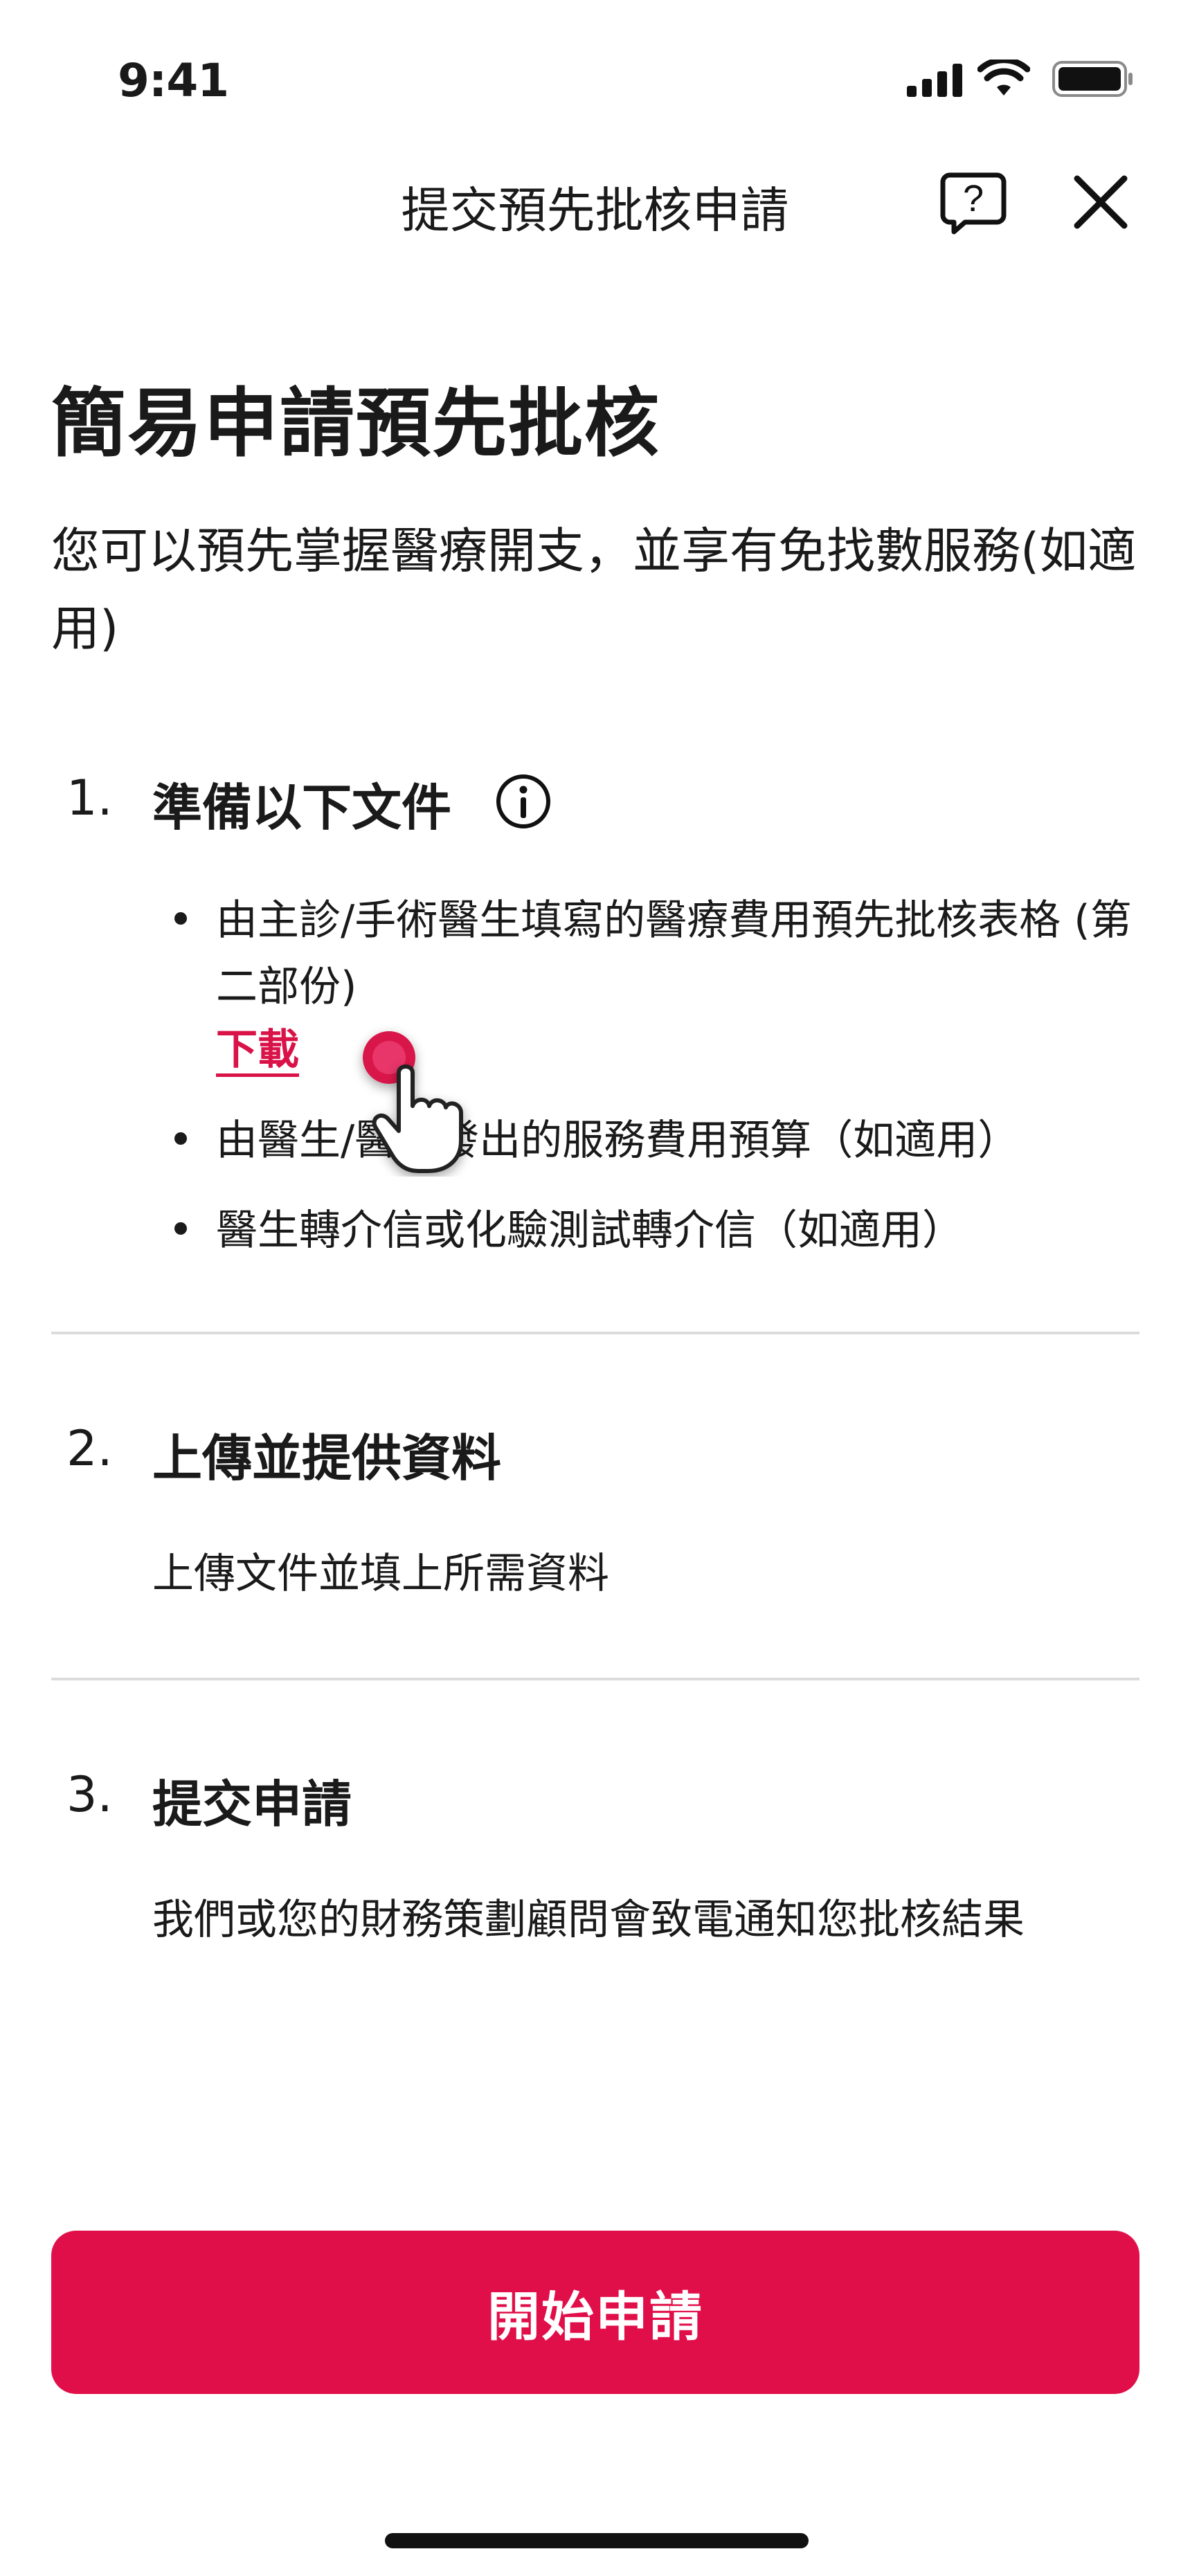  What do you see at coordinates (597, 2540) in the screenshot?
I see `home-indicator` at bounding box center [597, 2540].